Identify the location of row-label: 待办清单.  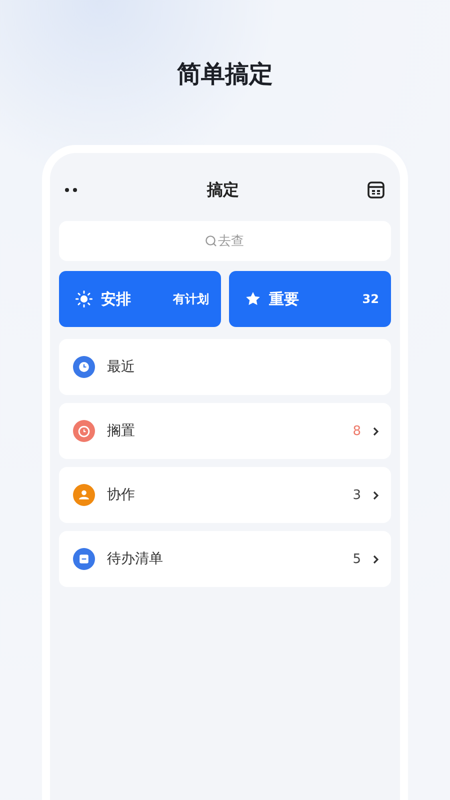
(135, 559).